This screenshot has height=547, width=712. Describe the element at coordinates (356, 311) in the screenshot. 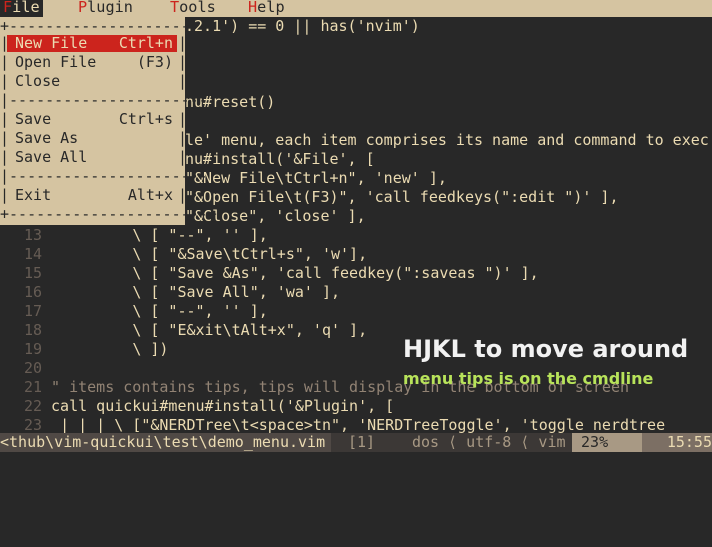

I see `code-line: 17 \ [ "--", '' ],` at that location.